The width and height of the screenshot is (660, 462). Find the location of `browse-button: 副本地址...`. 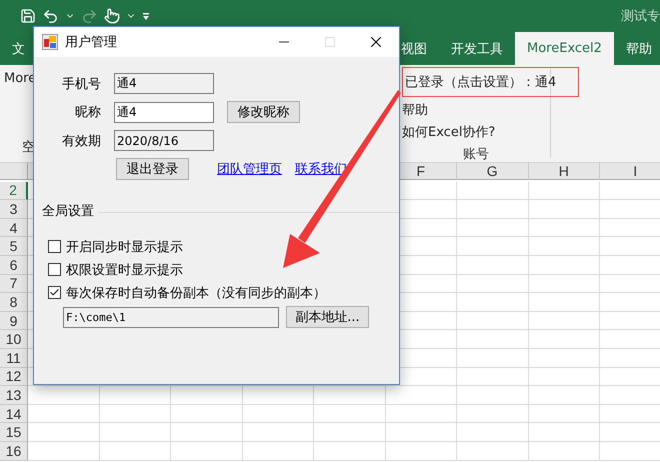

browse-button: 副本地址... is located at coordinates (327, 317).